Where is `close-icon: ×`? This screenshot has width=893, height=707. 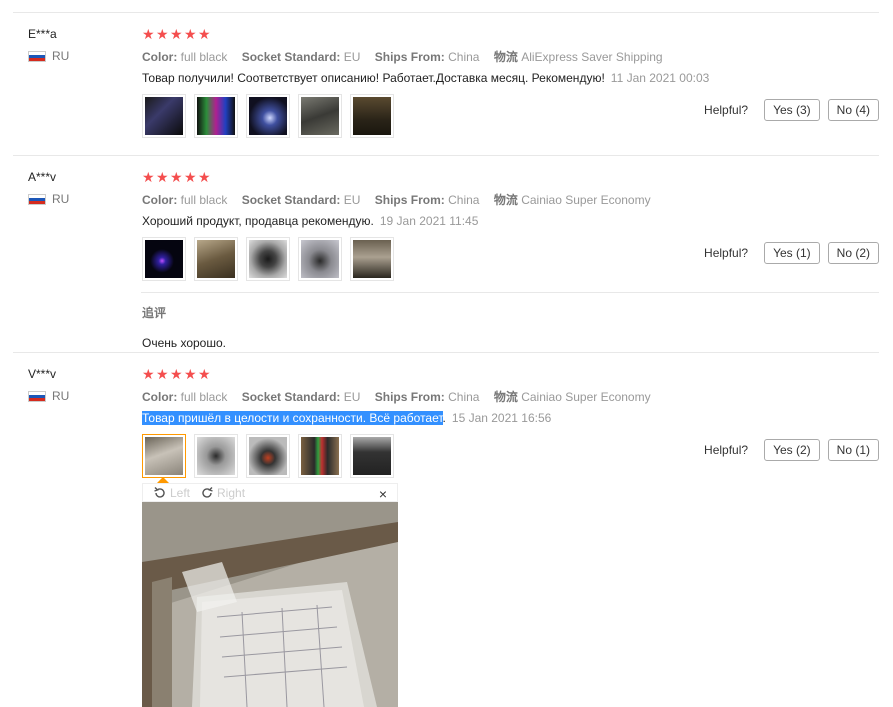
close-icon: × is located at coordinates (383, 494).